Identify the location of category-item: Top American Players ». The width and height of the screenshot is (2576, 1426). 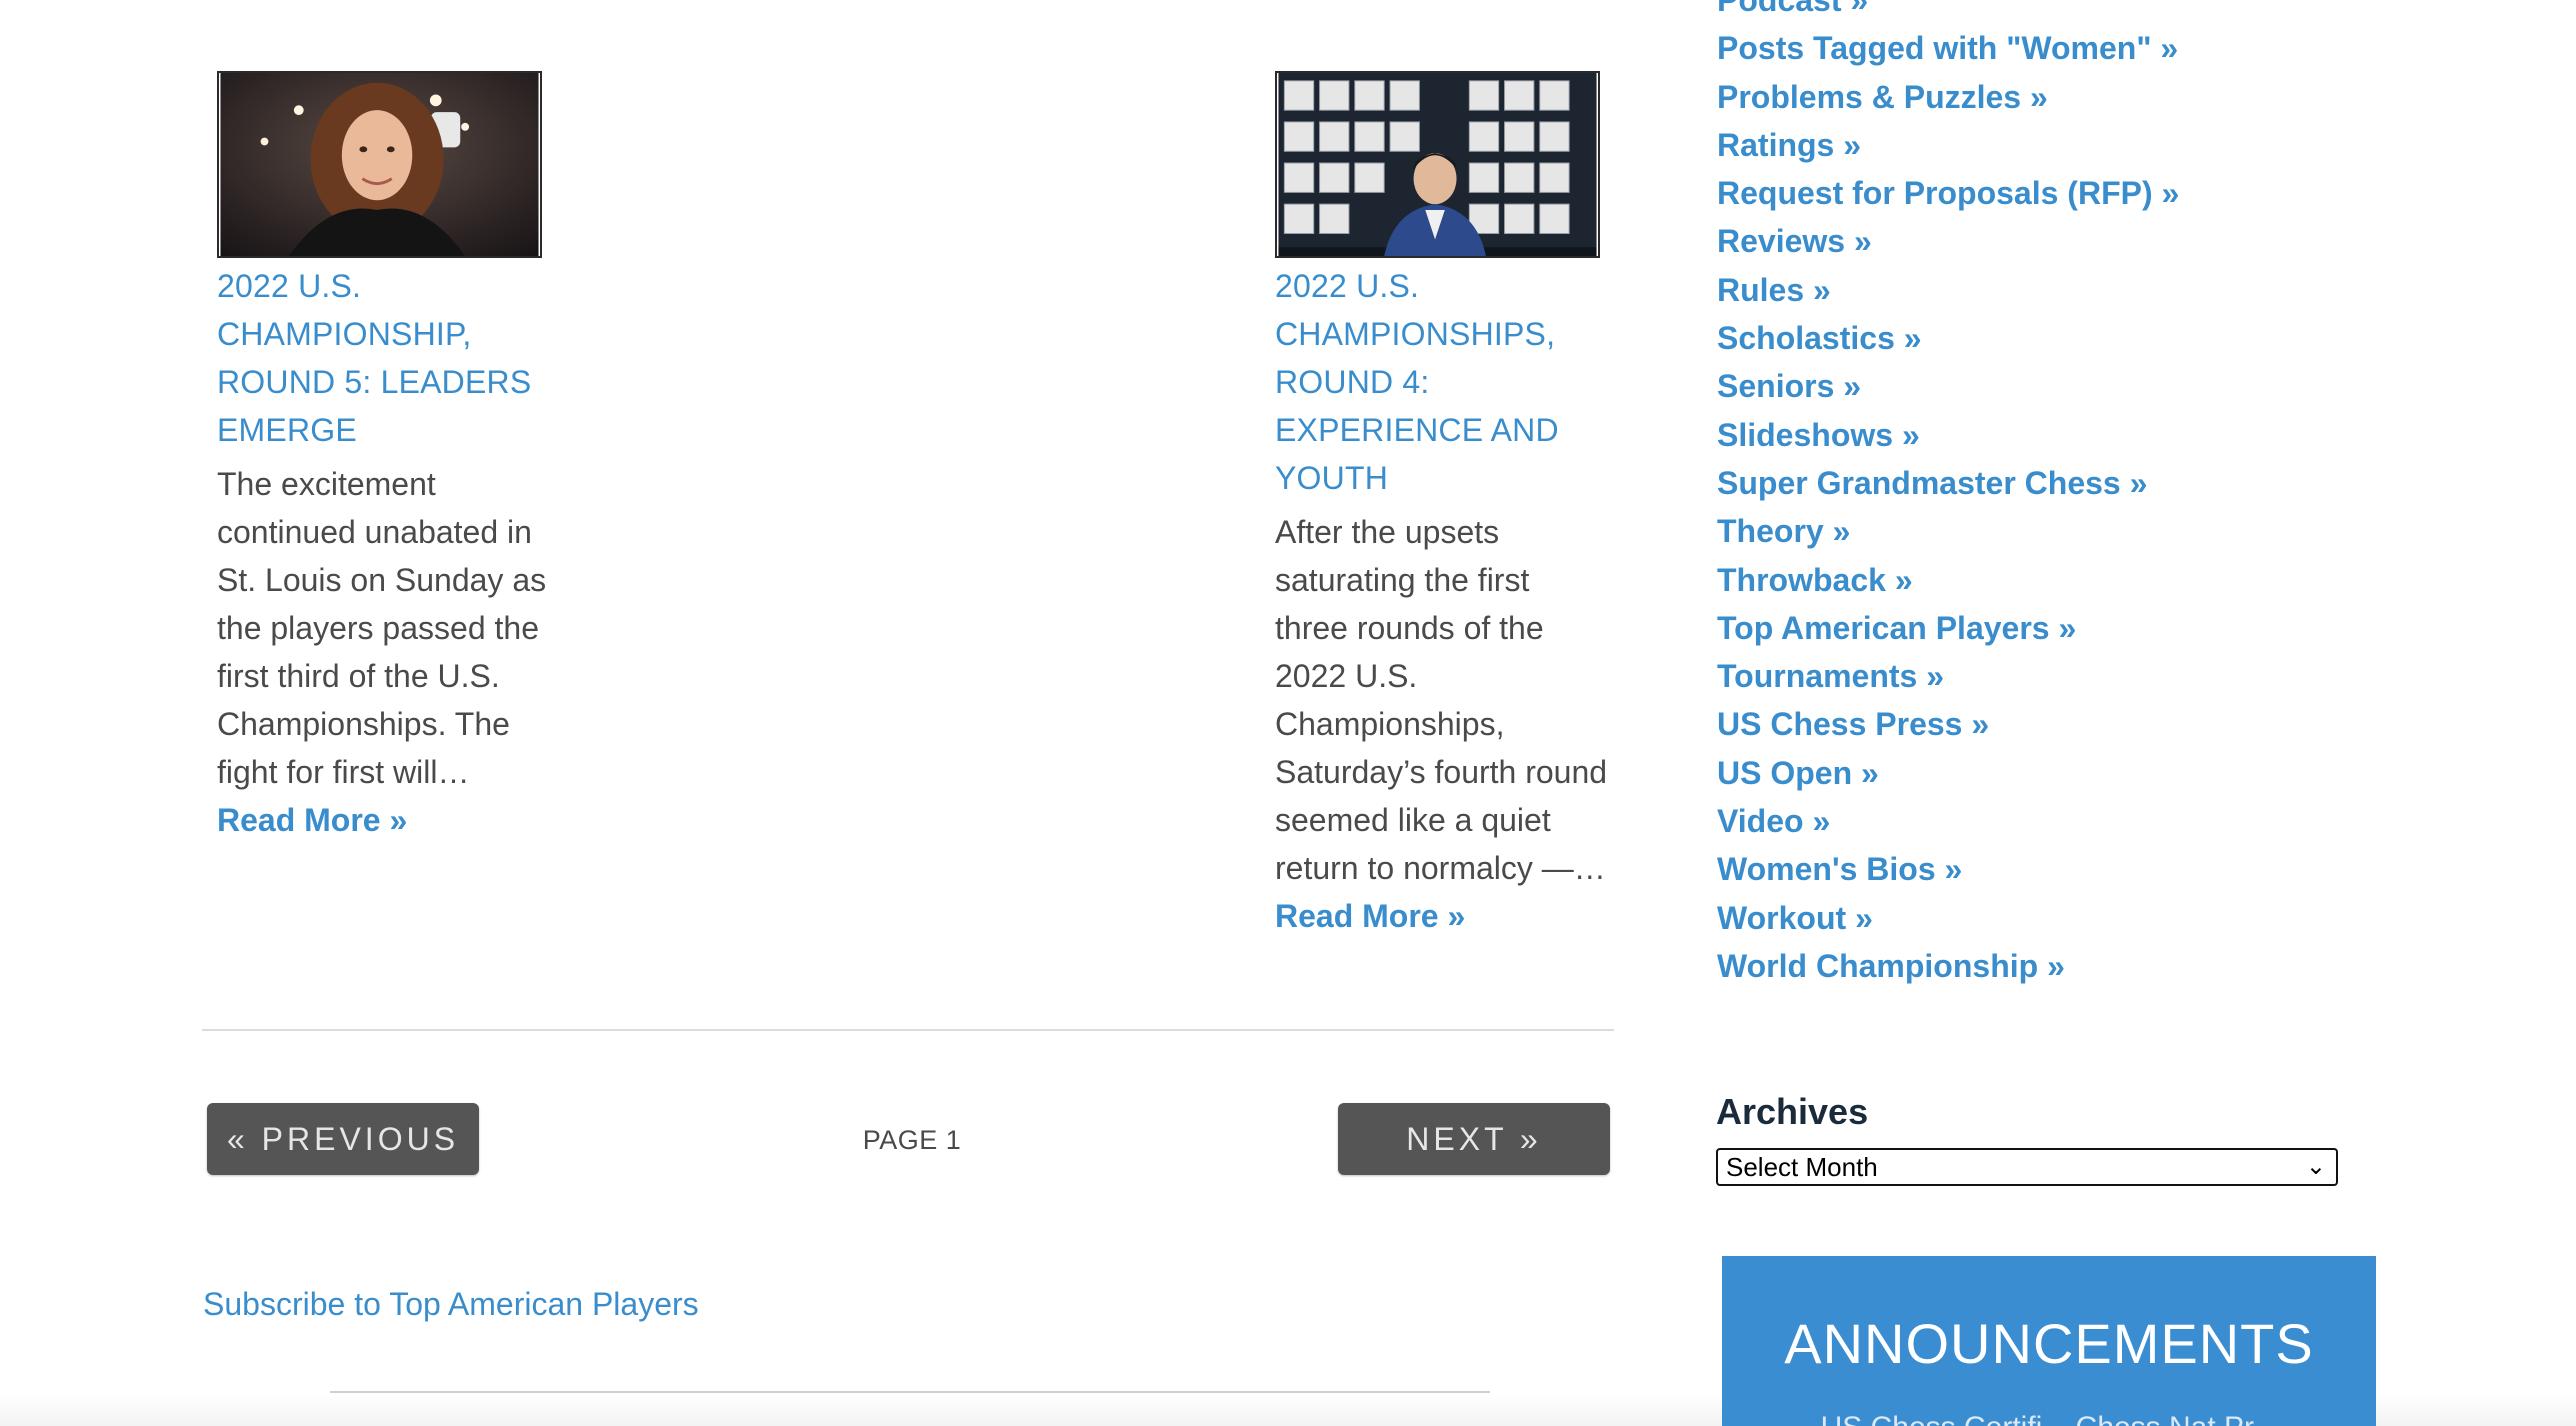
(1948, 628).